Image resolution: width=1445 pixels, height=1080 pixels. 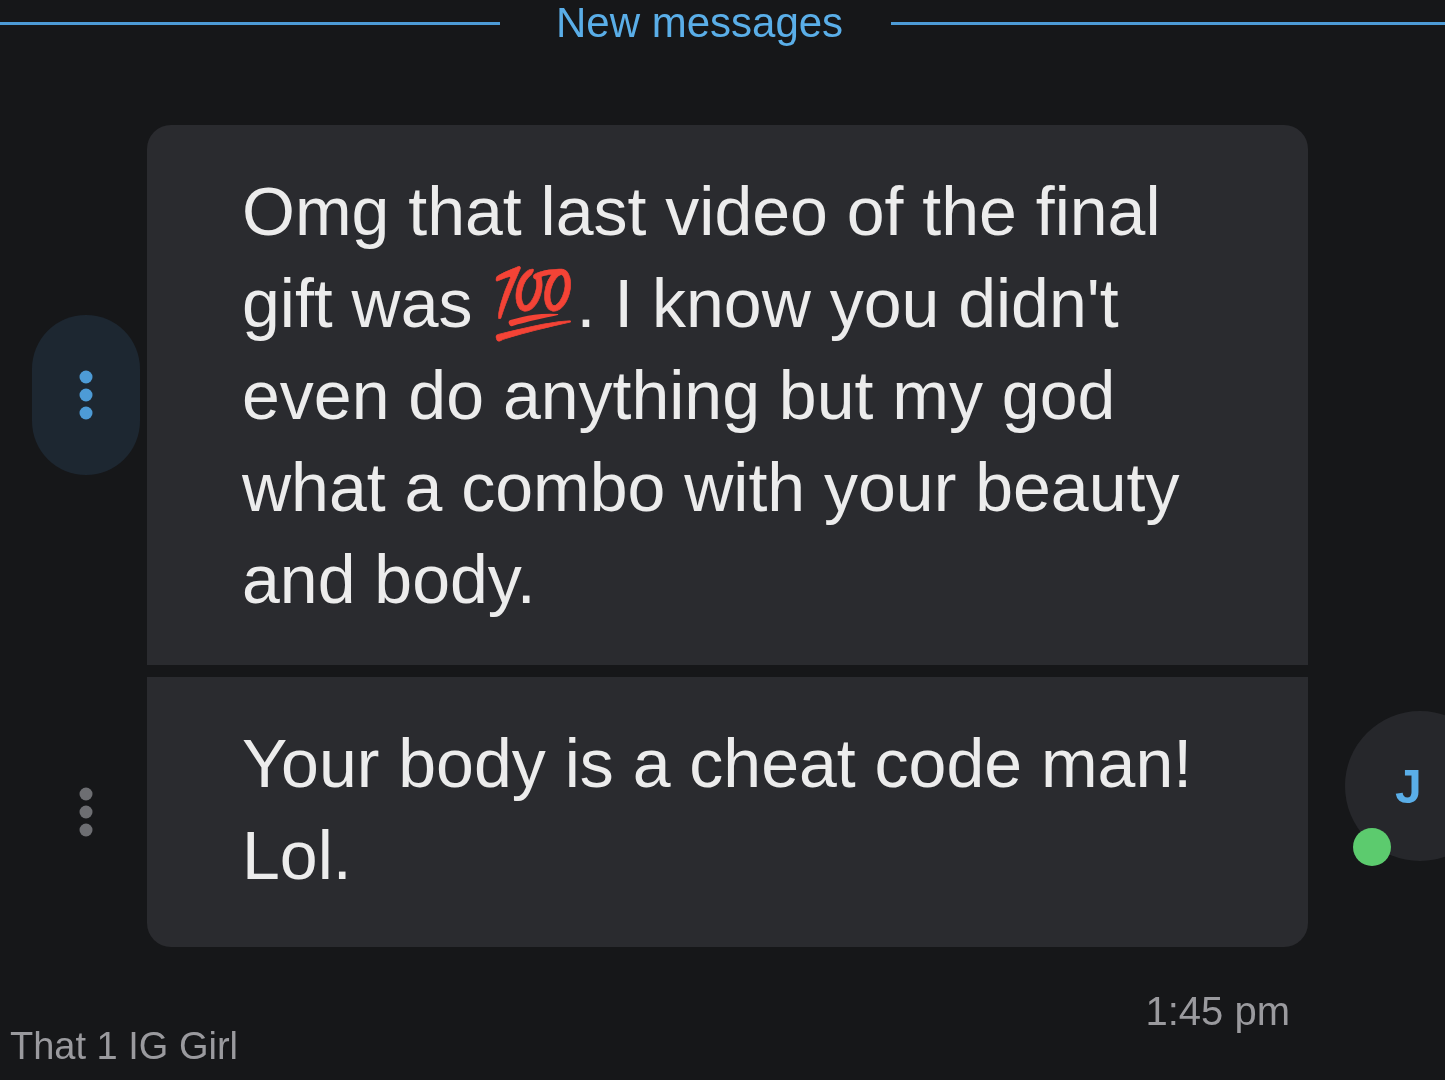 What do you see at coordinates (718, 809) in the screenshot?
I see `message-text: Your body is a cheat code man! Lol.` at bounding box center [718, 809].